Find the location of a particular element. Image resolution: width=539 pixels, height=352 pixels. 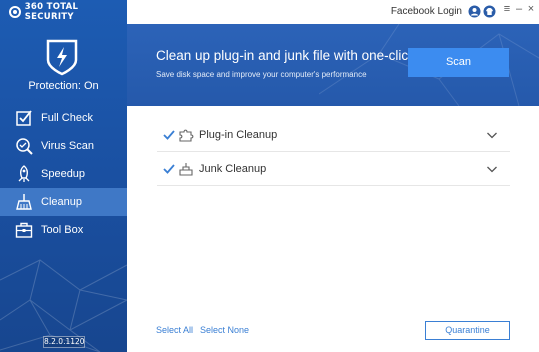

sidebar-item-label: Virus Scan is located at coordinates (67, 146).